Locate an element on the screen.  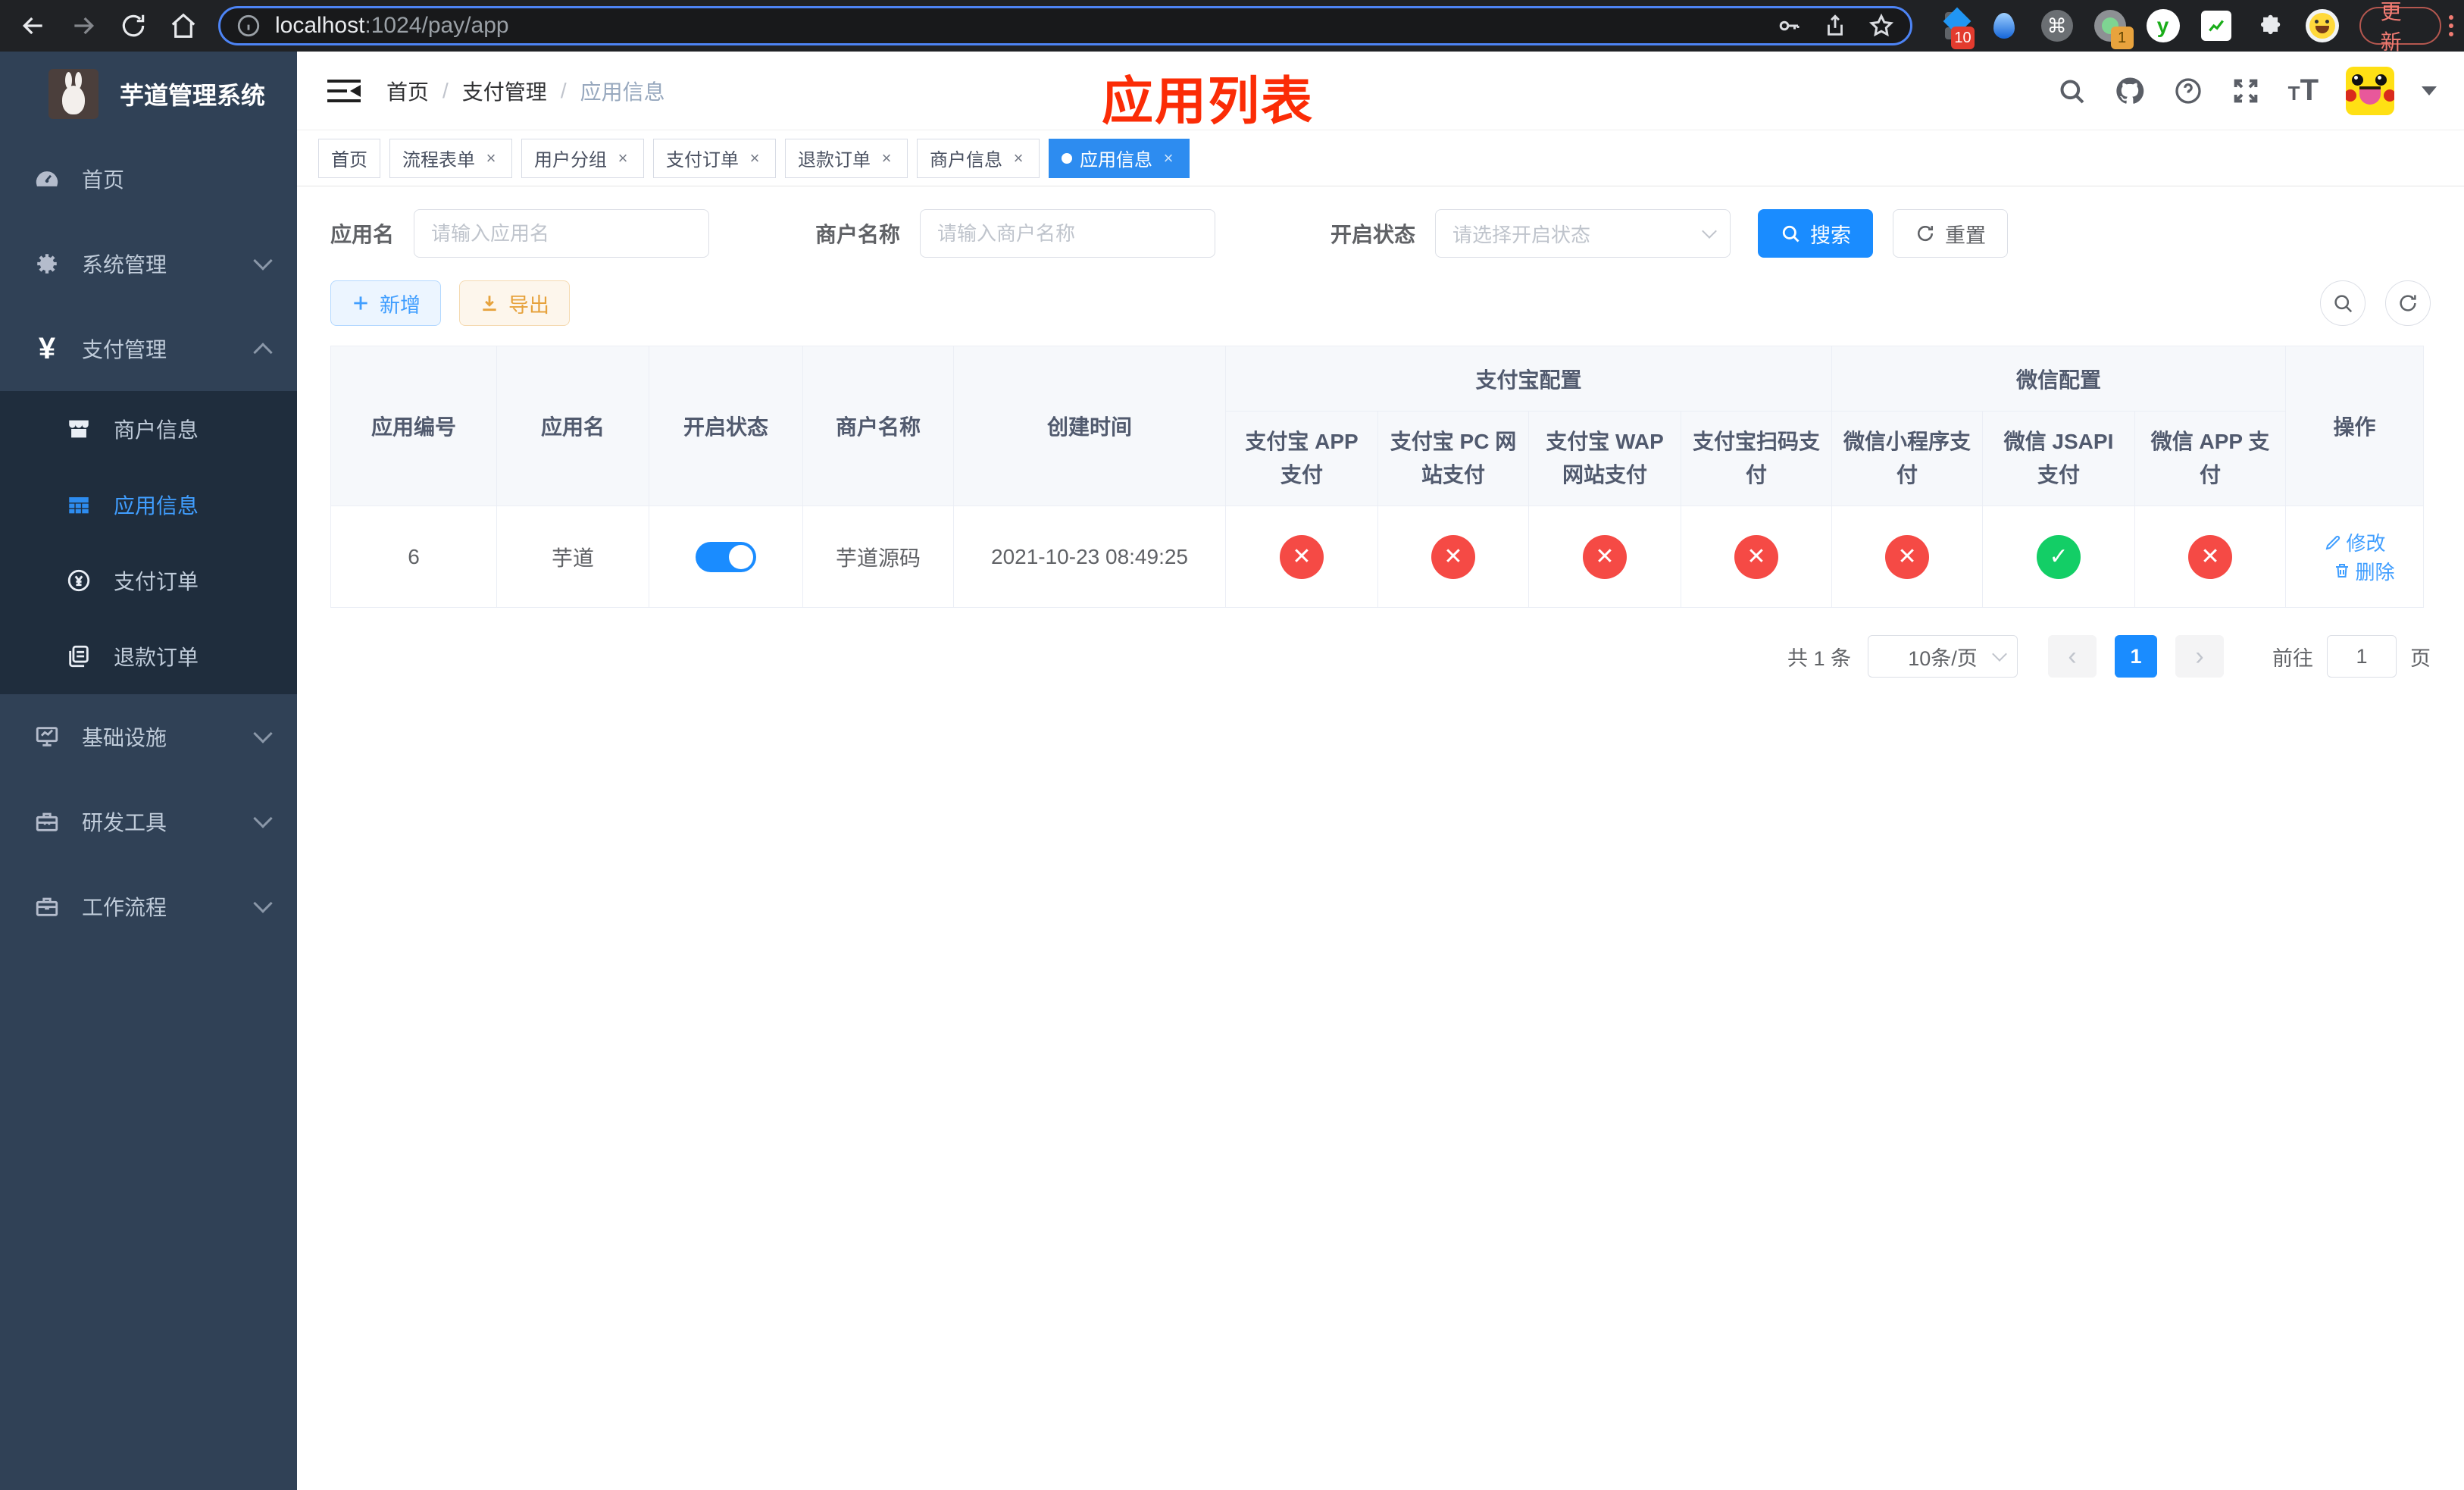
reset-button: 重置 is located at coordinates (1951, 233).